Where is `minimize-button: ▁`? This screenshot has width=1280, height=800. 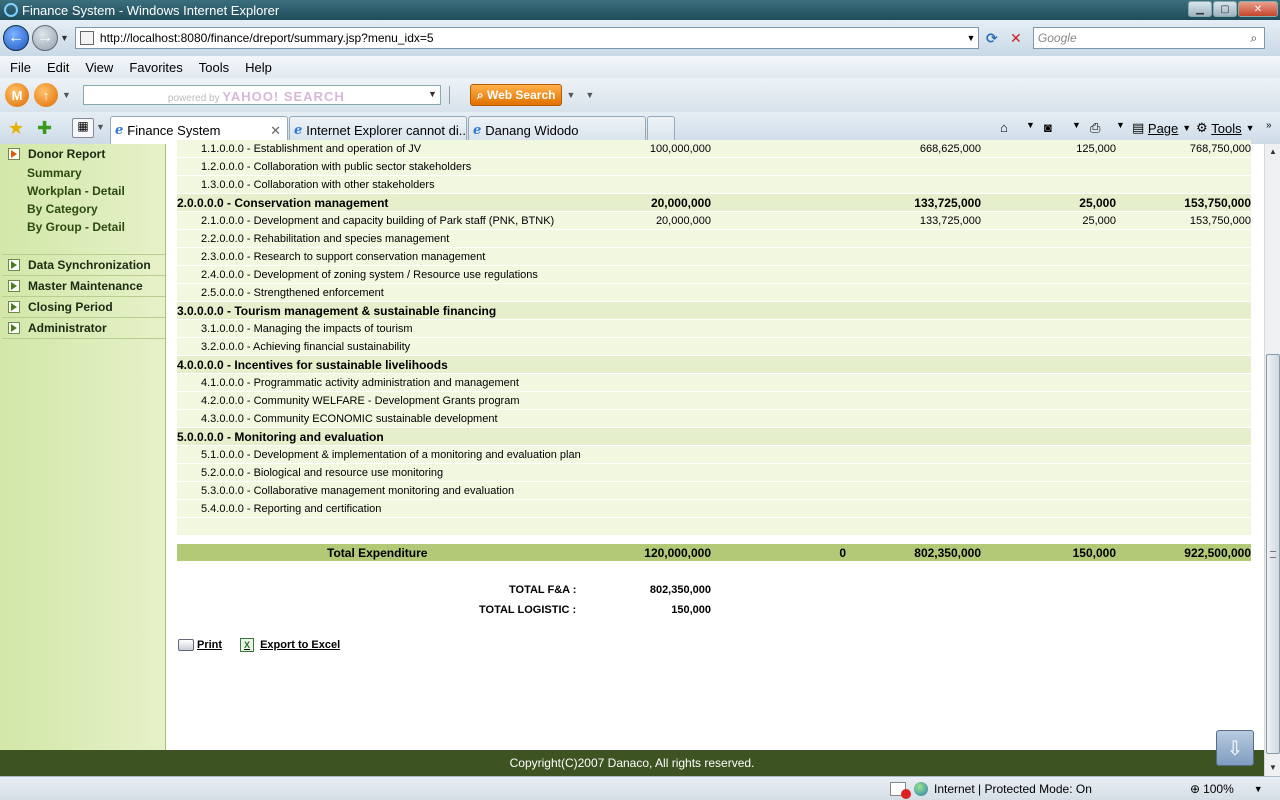
minimize-button: ▁ is located at coordinates (1200, 9).